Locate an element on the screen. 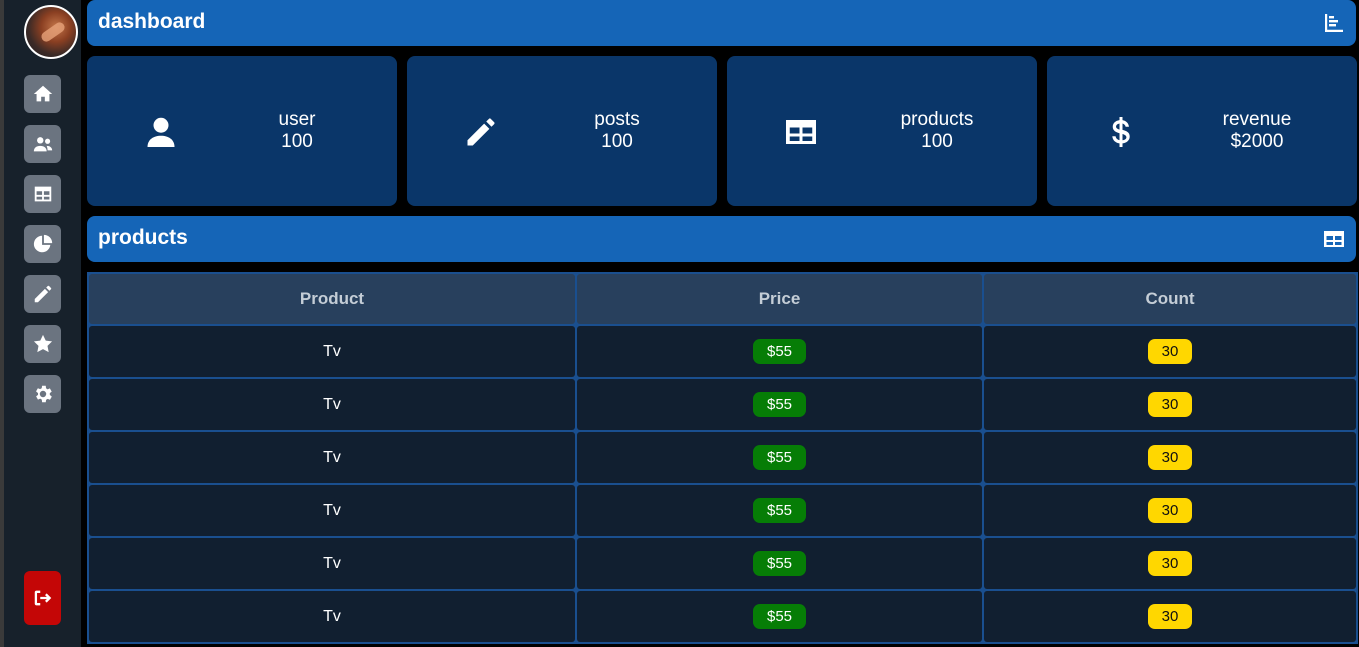  logout-icon is located at coordinates (42, 598).